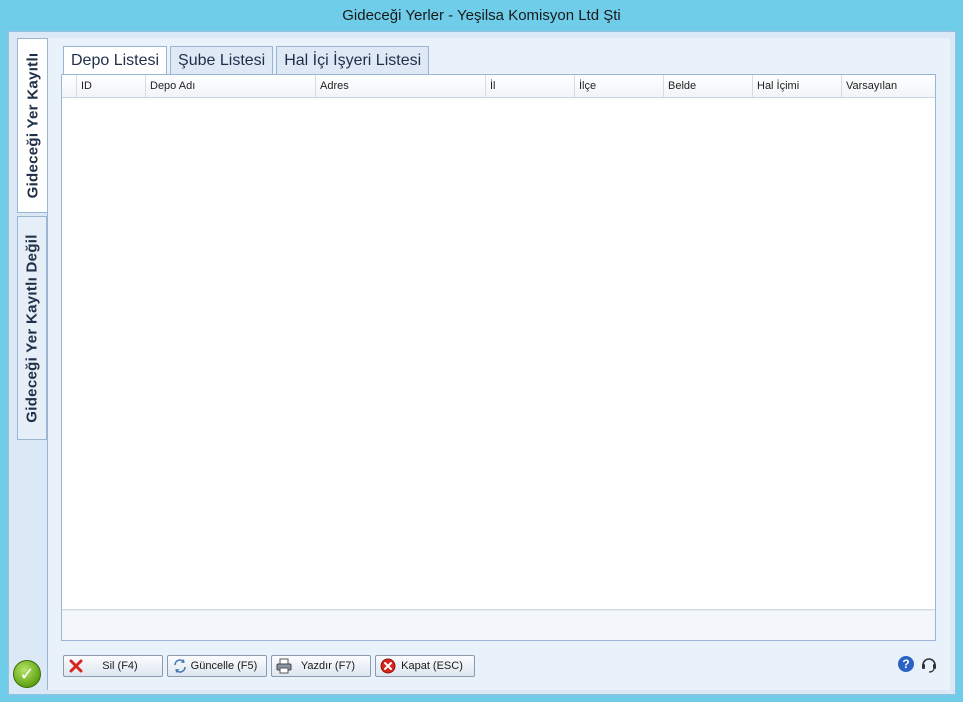 This screenshot has height=702, width=963. What do you see at coordinates (217, 666) in the screenshot?
I see `update-button: Güncelle (F5)` at bounding box center [217, 666].